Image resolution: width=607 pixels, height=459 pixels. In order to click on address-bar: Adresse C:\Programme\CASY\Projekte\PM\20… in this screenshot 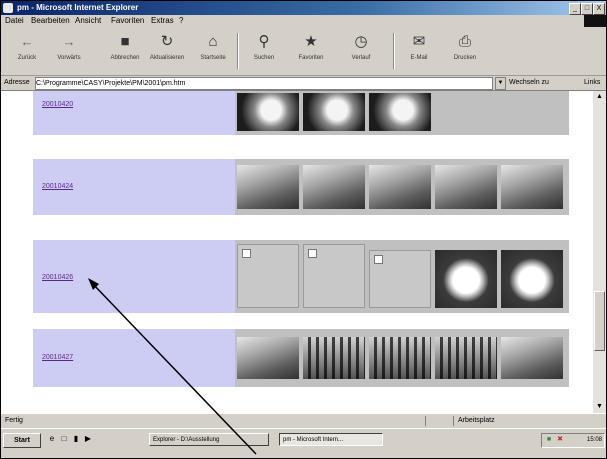, I will do `click(303, 83)`.